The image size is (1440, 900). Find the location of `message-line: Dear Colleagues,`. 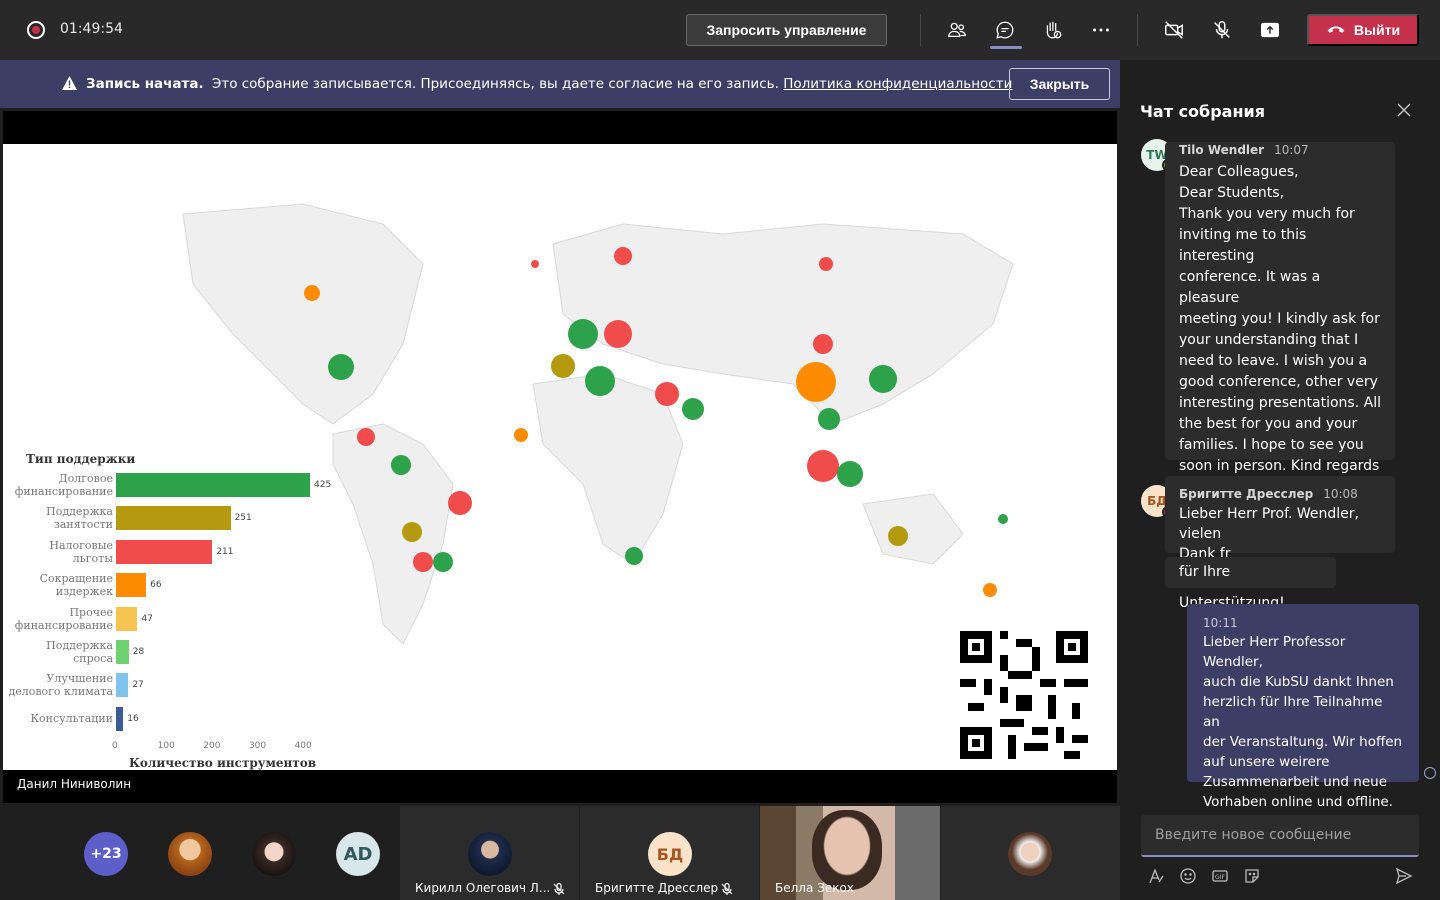

message-line: Dear Colleagues, is located at coordinates (1239, 172).